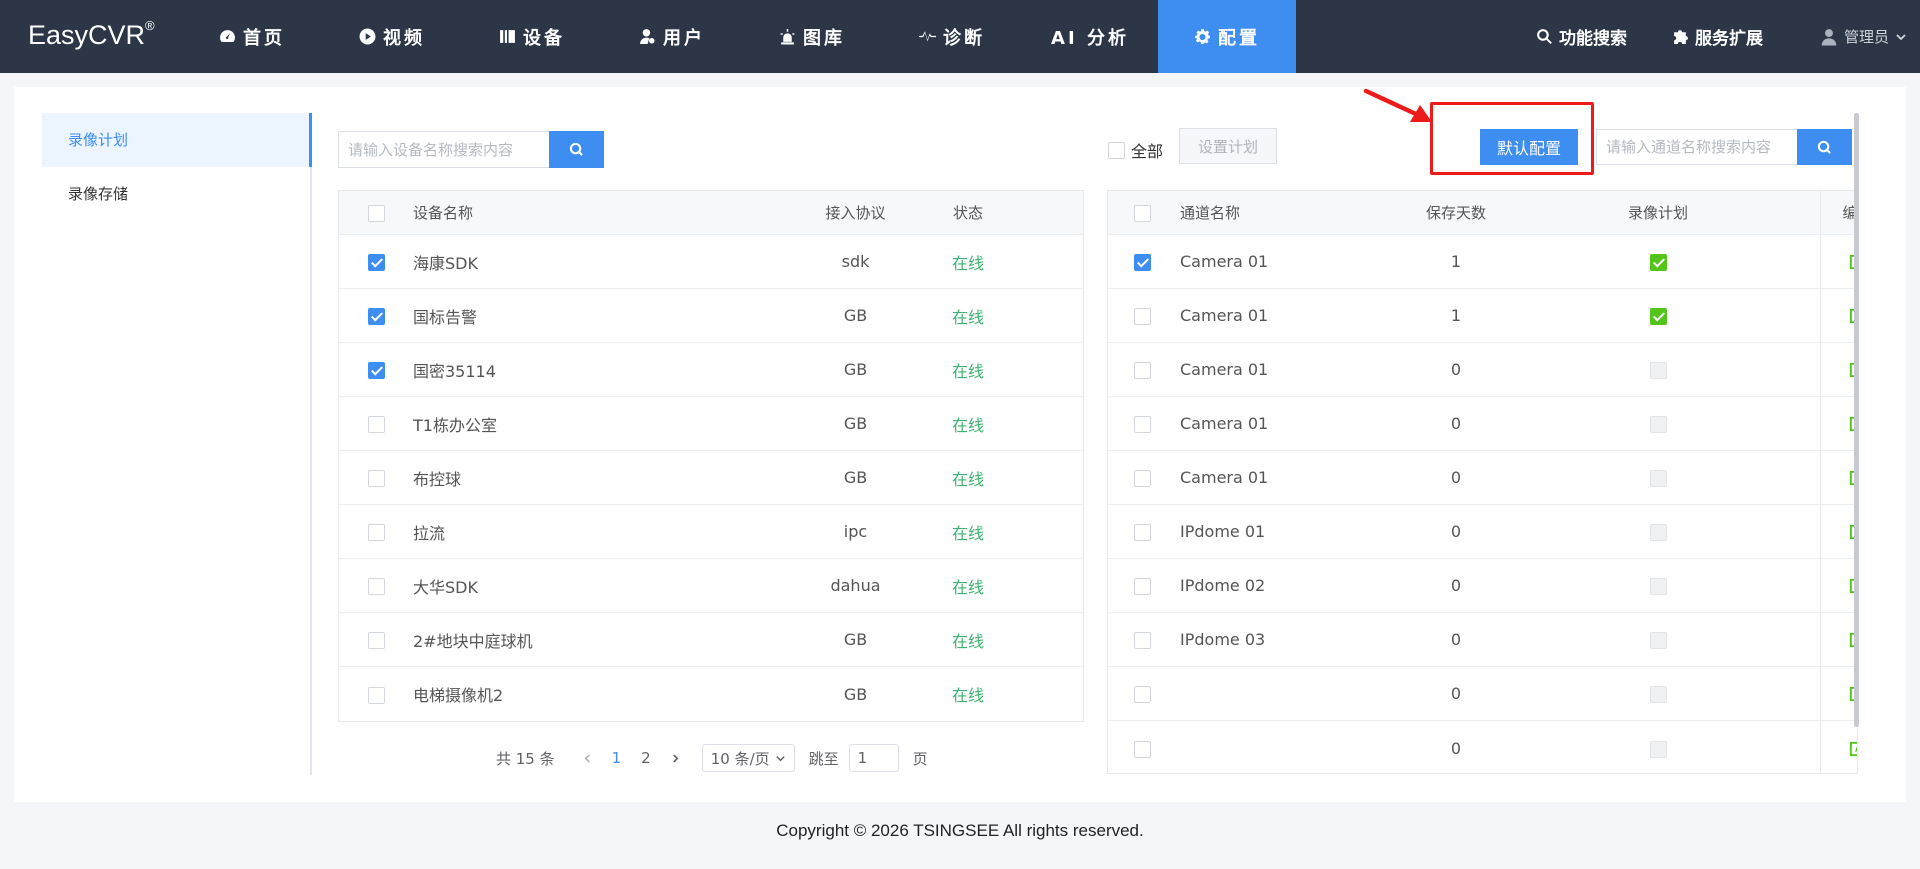  I want to click on nav-label: 图库, so click(824, 38).